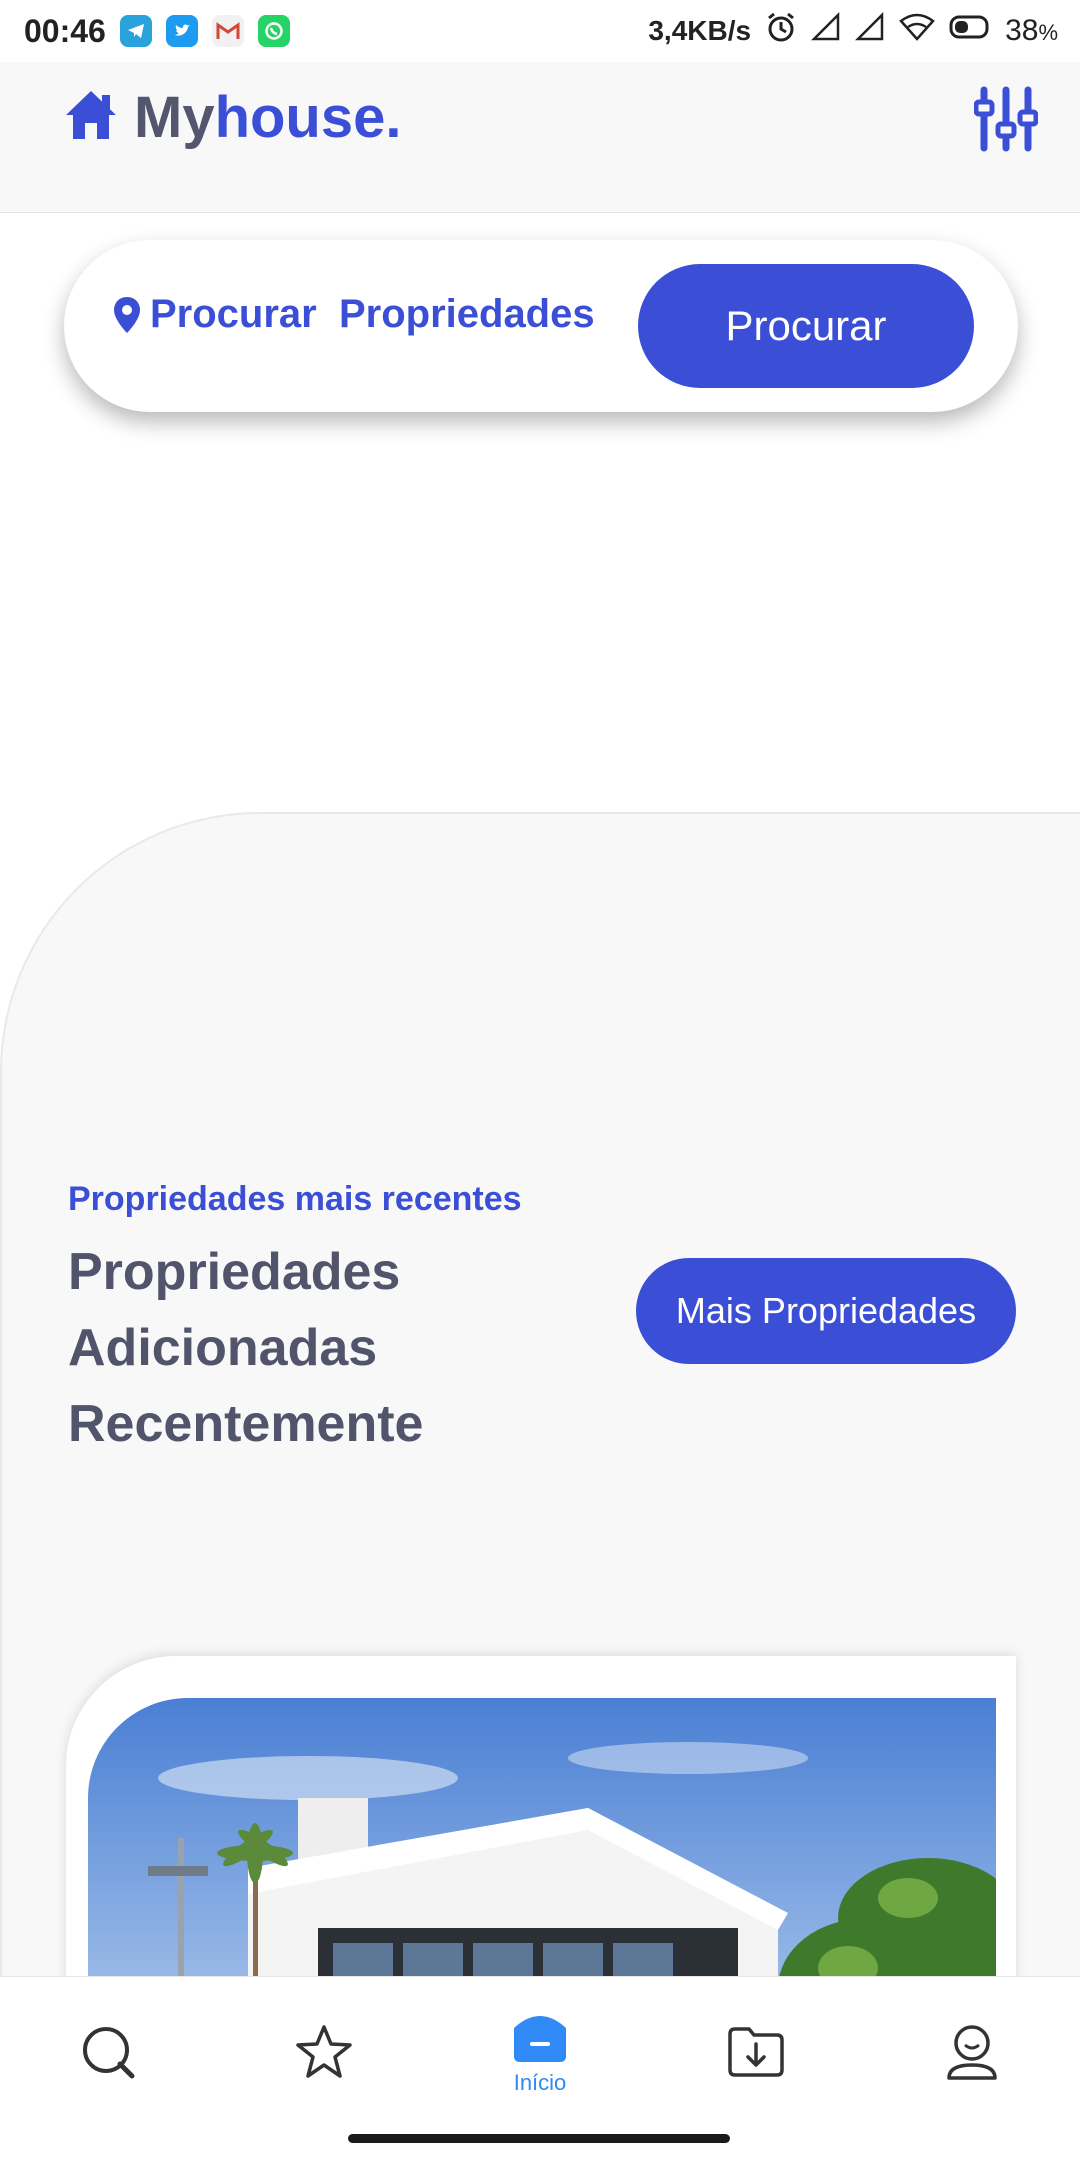 The image size is (1080, 2161). I want to click on nav-home: Início, so click(540, 2052).